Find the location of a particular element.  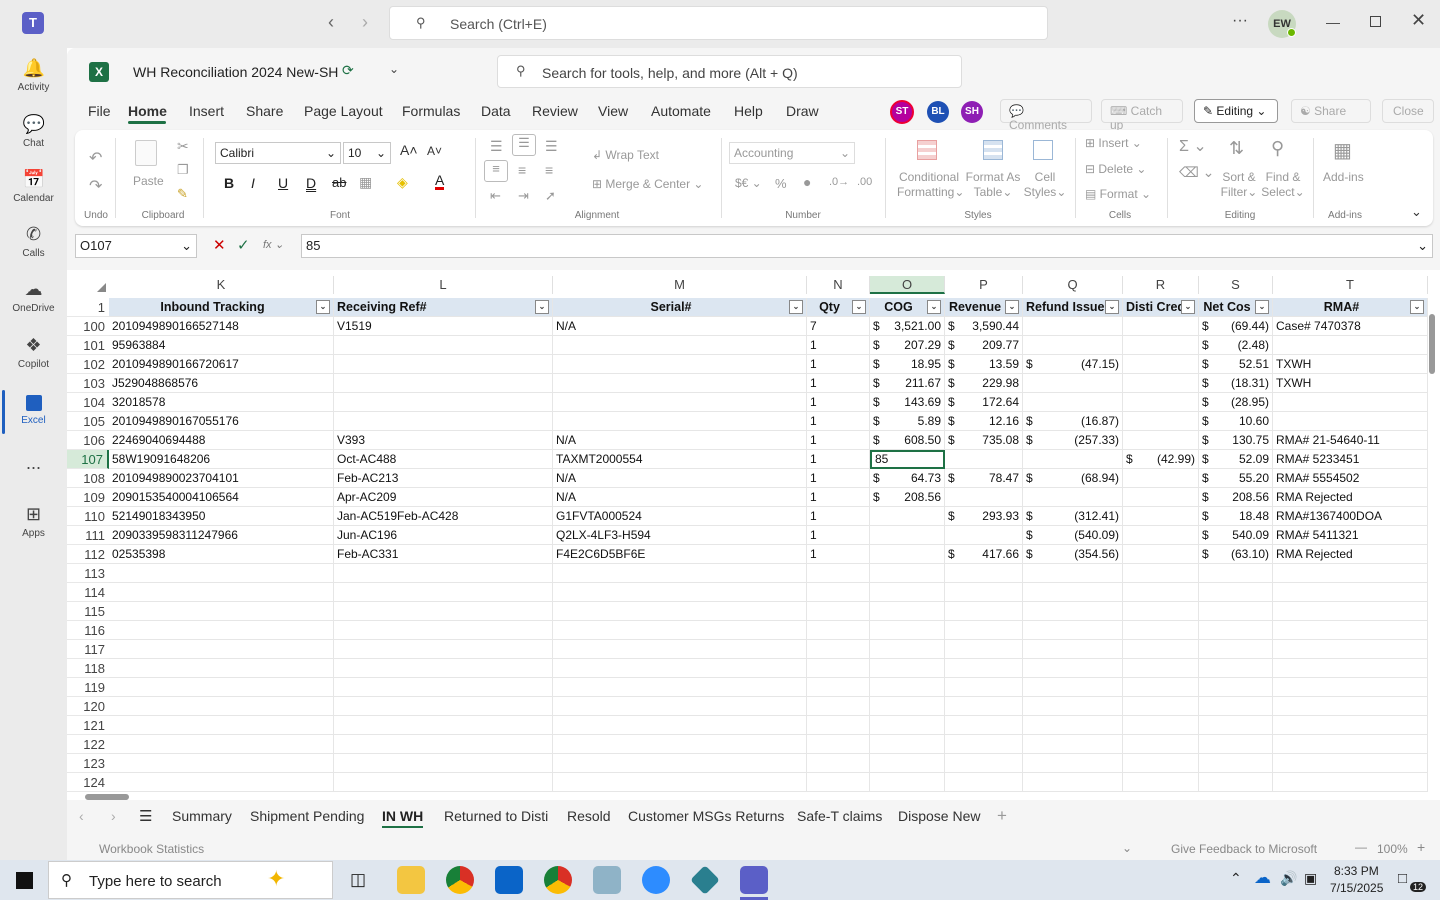

cube-app-icon is located at coordinates (705, 880).